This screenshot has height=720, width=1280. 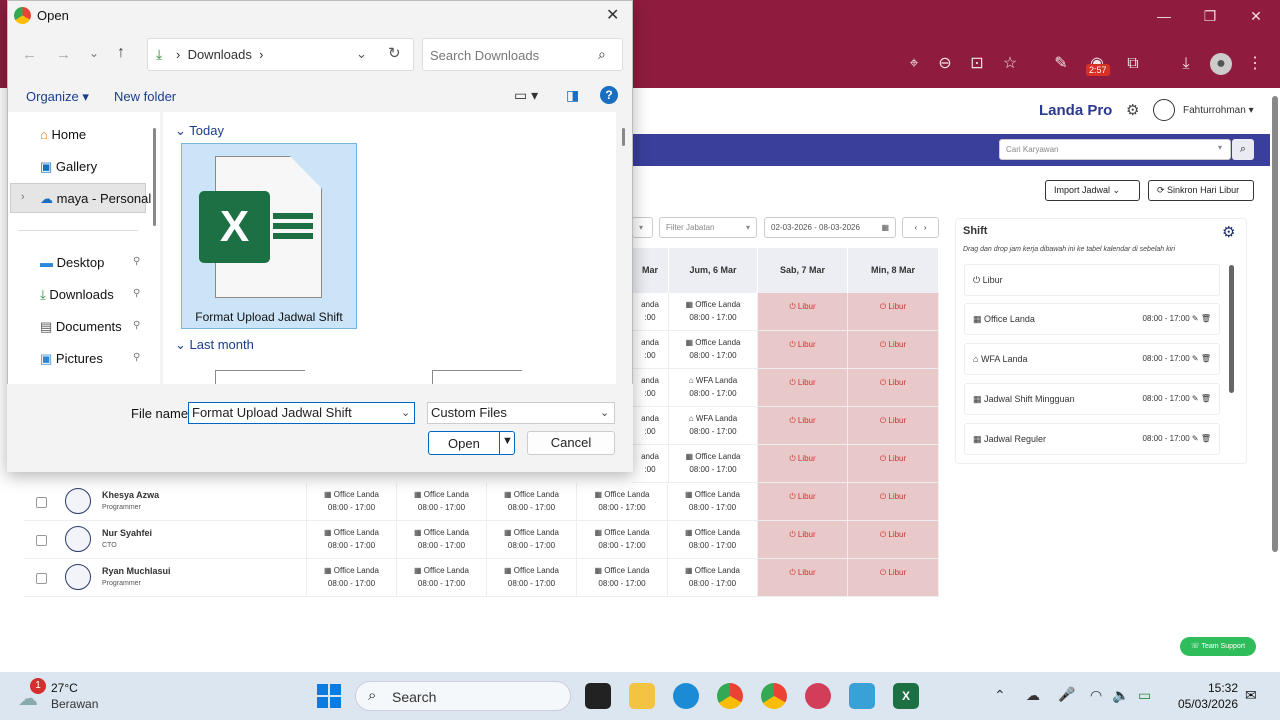 What do you see at coordinates (945, 64) in the screenshot?
I see `zoom-icon: ⊖` at bounding box center [945, 64].